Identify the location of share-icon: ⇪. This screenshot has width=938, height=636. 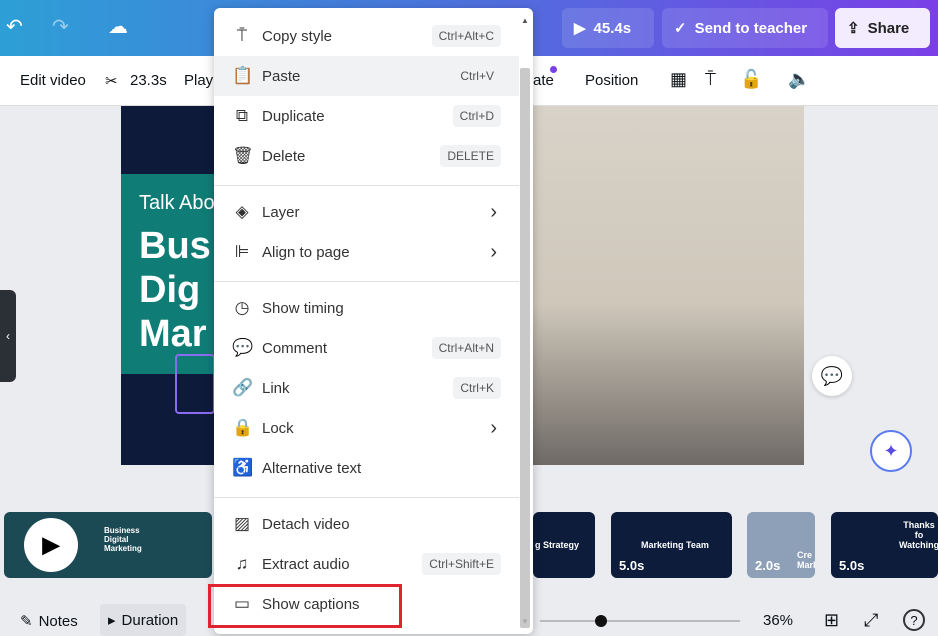
(853, 28).